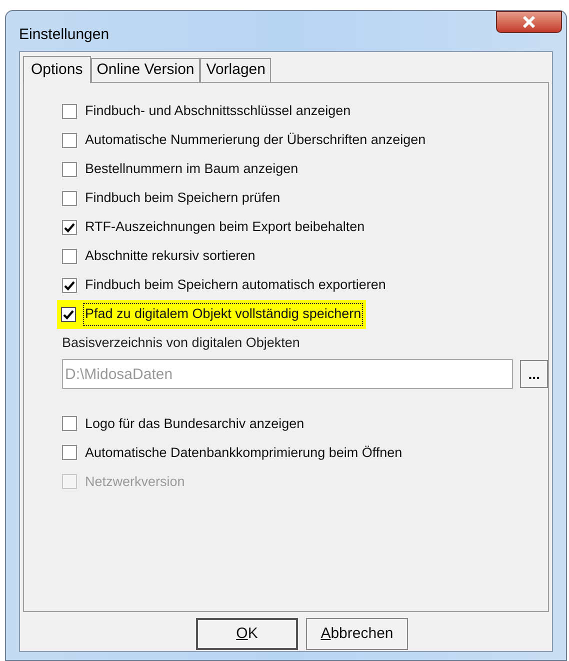  I want to click on close-button, so click(529, 22).